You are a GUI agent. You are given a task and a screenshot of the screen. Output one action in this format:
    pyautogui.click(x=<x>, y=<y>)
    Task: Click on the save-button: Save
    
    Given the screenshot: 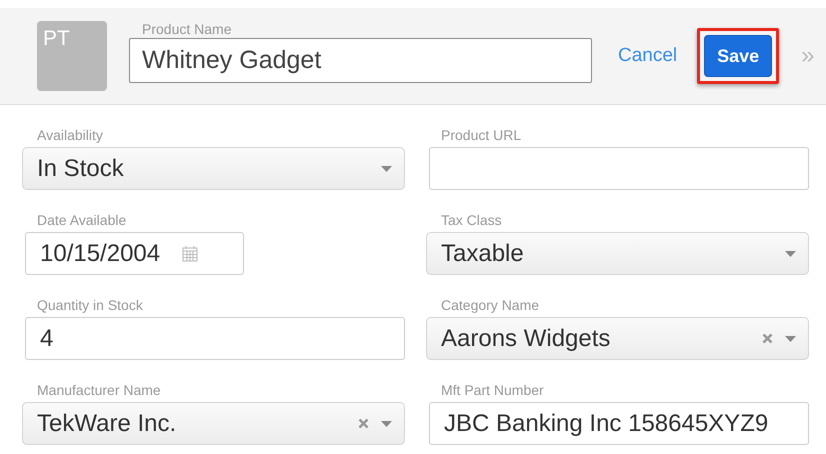 What is the action you would take?
    pyautogui.click(x=738, y=56)
    